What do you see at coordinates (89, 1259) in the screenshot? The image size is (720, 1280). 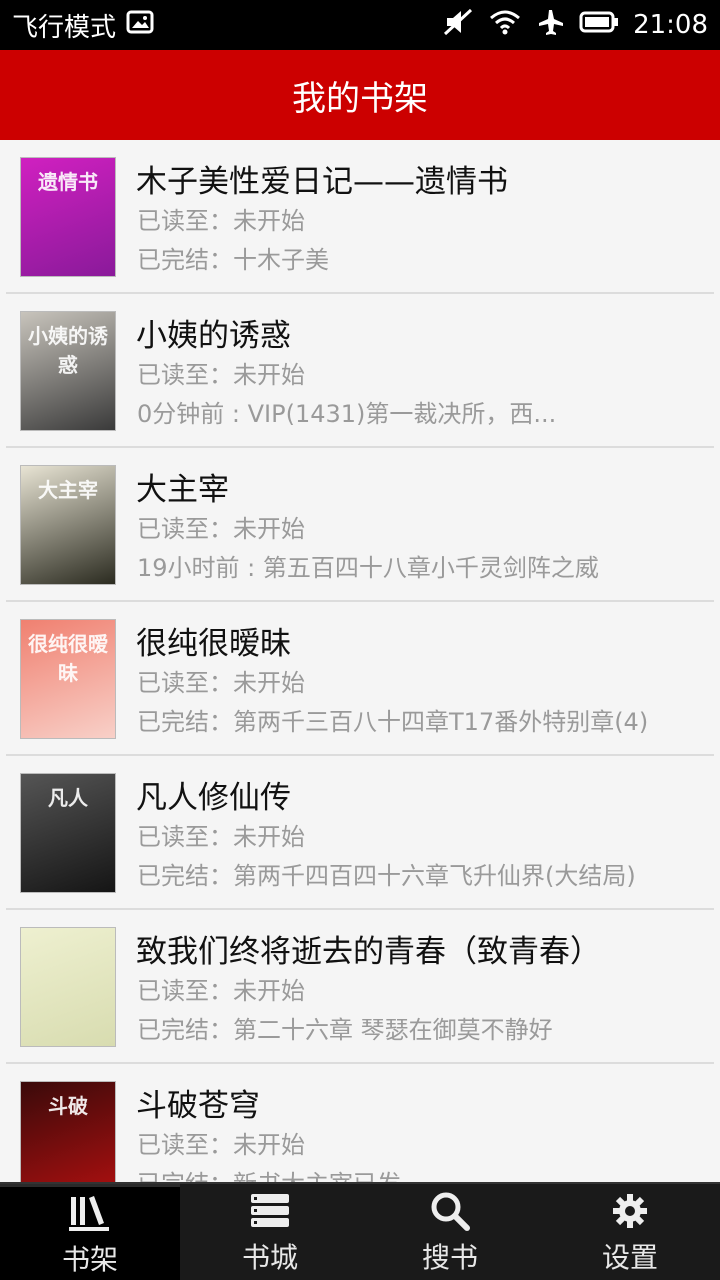 I see `tab-label: 书架` at bounding box center [89, 1259].